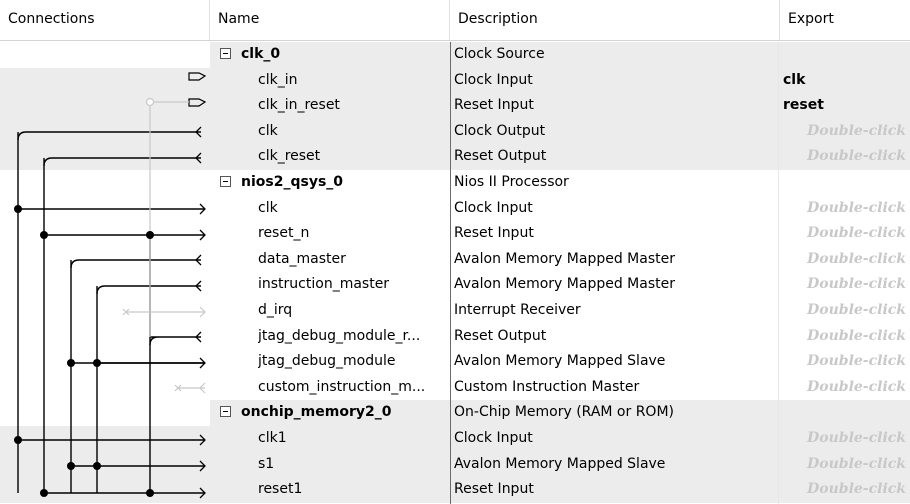 The height and width of the screenshot is (504, 910). Describe the element at coordinates (564, 412) in the screenshot. I see `row-description: On-Chip Memory (RAM or ROM)` at that location.